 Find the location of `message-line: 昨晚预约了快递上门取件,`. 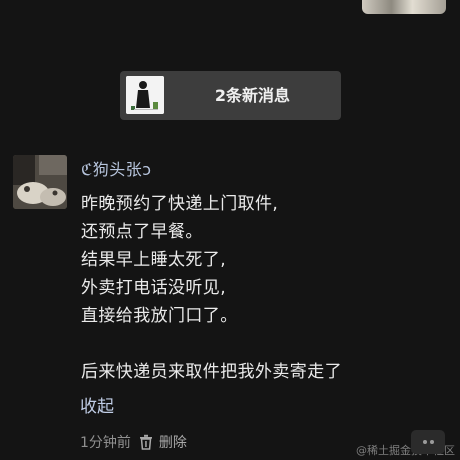

message-line: 昨晚预约了快递上门取件, is located at coordinates (180, 204).